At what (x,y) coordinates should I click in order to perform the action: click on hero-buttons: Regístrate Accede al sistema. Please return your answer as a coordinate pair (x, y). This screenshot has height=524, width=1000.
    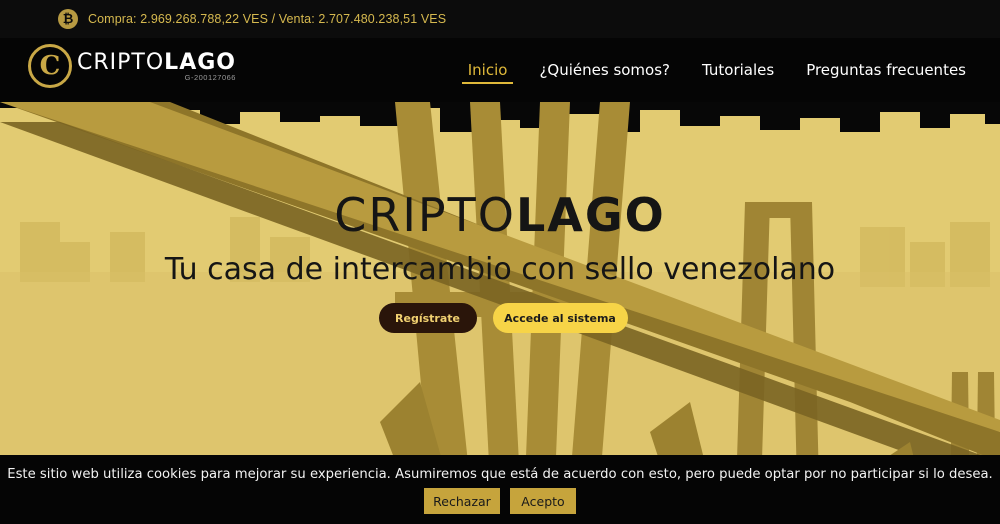
    Looking at the image, I should click on (500, 318).